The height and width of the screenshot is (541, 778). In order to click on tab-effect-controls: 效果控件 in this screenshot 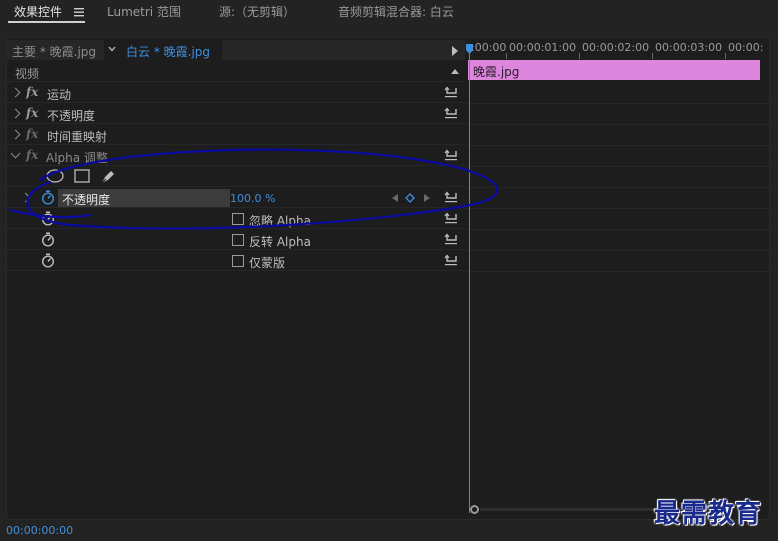, I will do `click(38, 11)`.